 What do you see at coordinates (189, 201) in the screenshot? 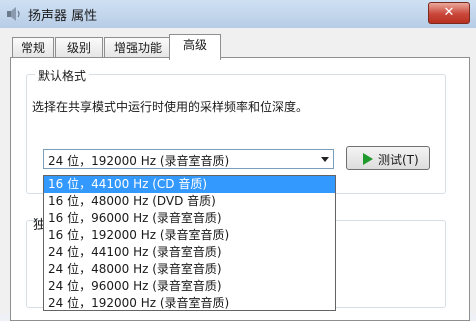
I see `dropdown-option: 16 位，48000 Hz (DVD 音质)` at bounding box center [189, 201].